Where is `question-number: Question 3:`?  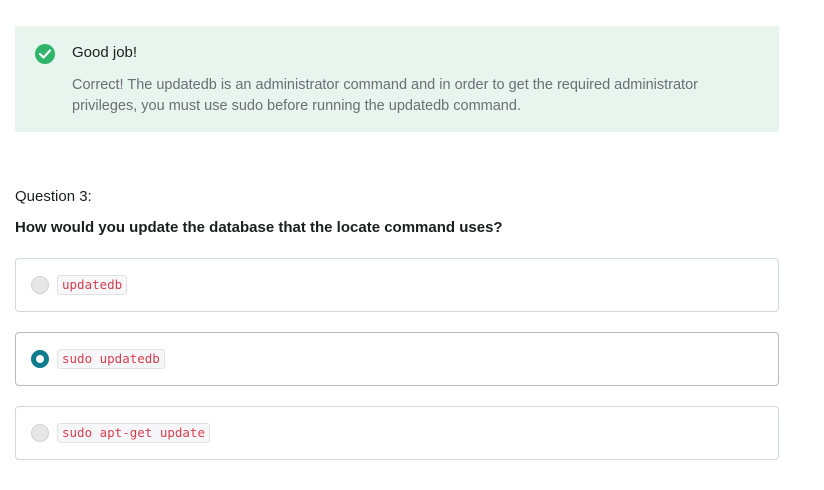
question-number: Question 3: is located at coordinates (53, 196).